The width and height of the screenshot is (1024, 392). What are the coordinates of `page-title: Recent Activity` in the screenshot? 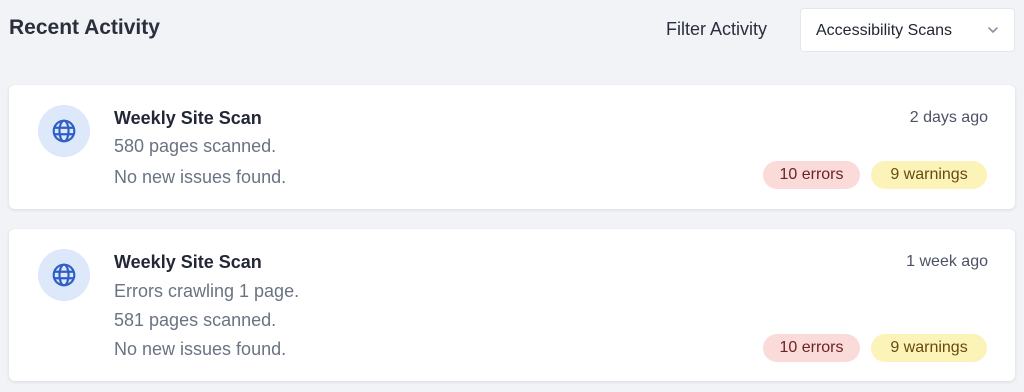 It's located at (84, 27).